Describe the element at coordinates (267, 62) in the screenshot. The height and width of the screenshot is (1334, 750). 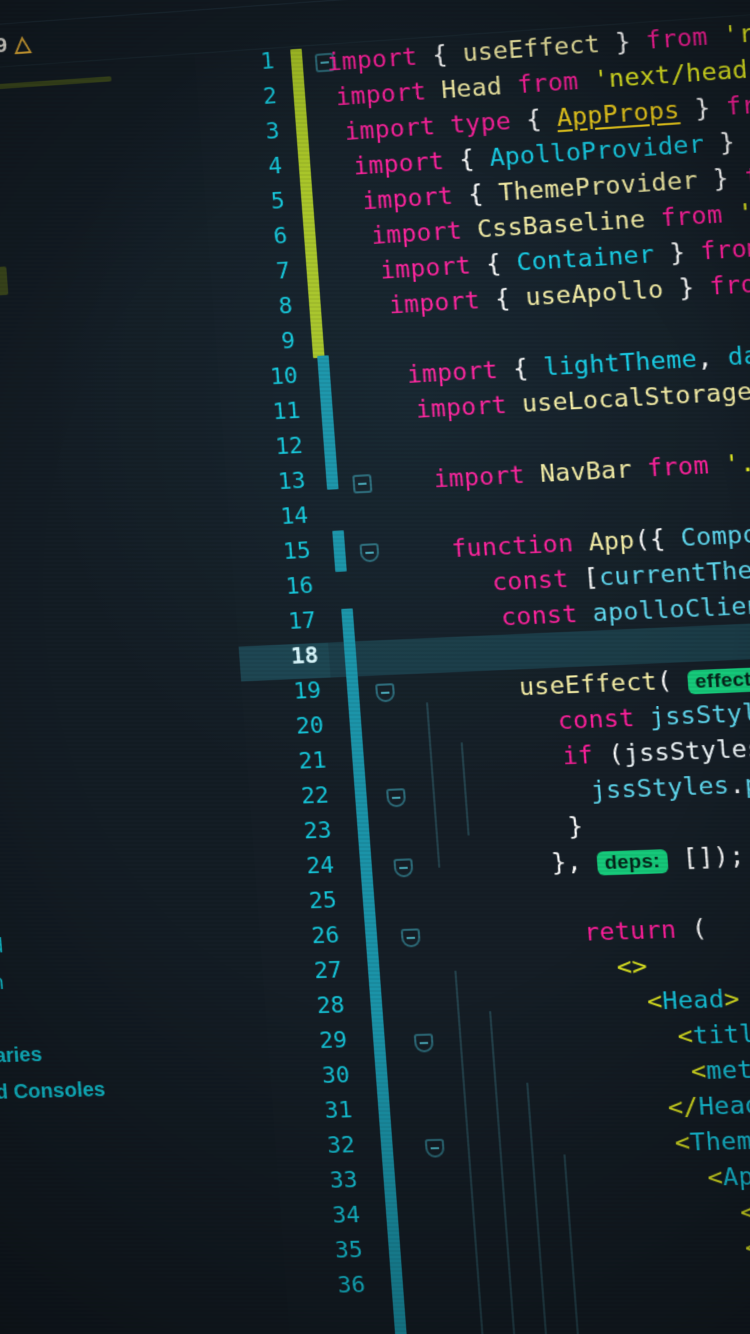
I see `line-number: 1` at that location.